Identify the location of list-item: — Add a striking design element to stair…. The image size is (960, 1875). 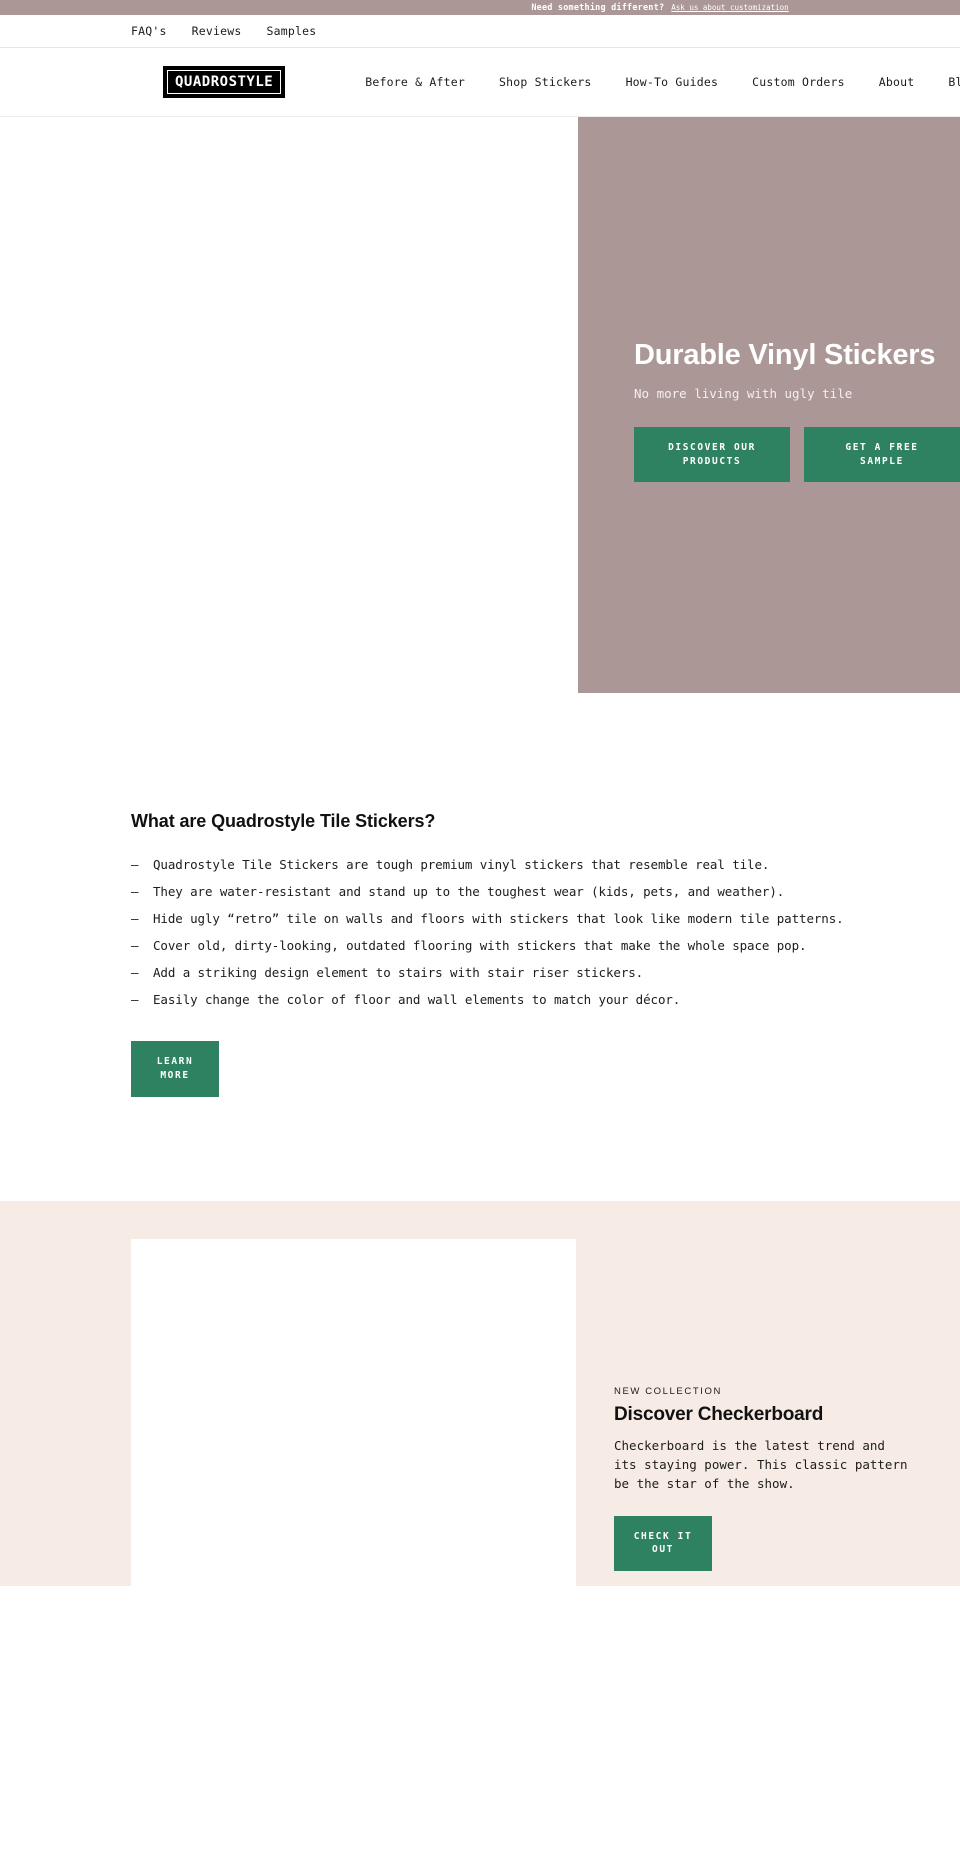
(545, 972).